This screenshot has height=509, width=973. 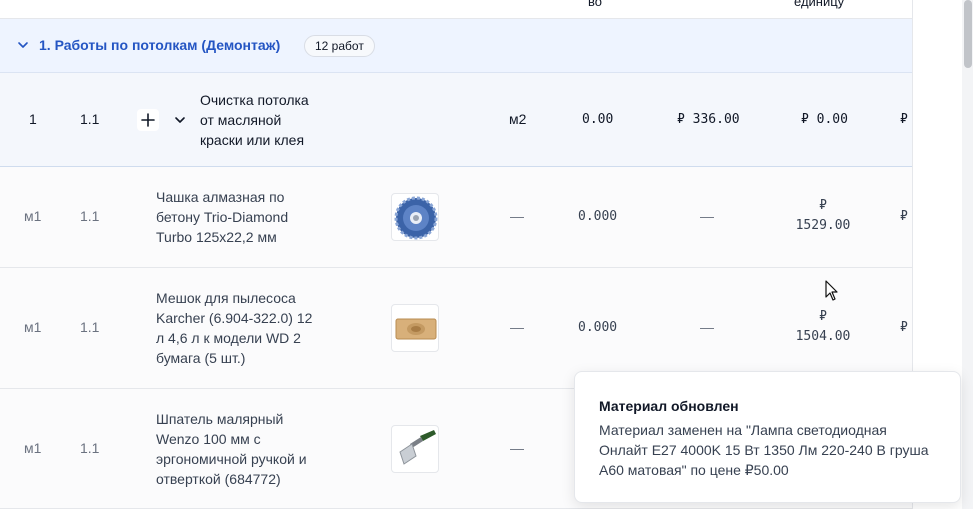 I want to click on material-name-line: отверткой (684772), so click(x=218, y=479).